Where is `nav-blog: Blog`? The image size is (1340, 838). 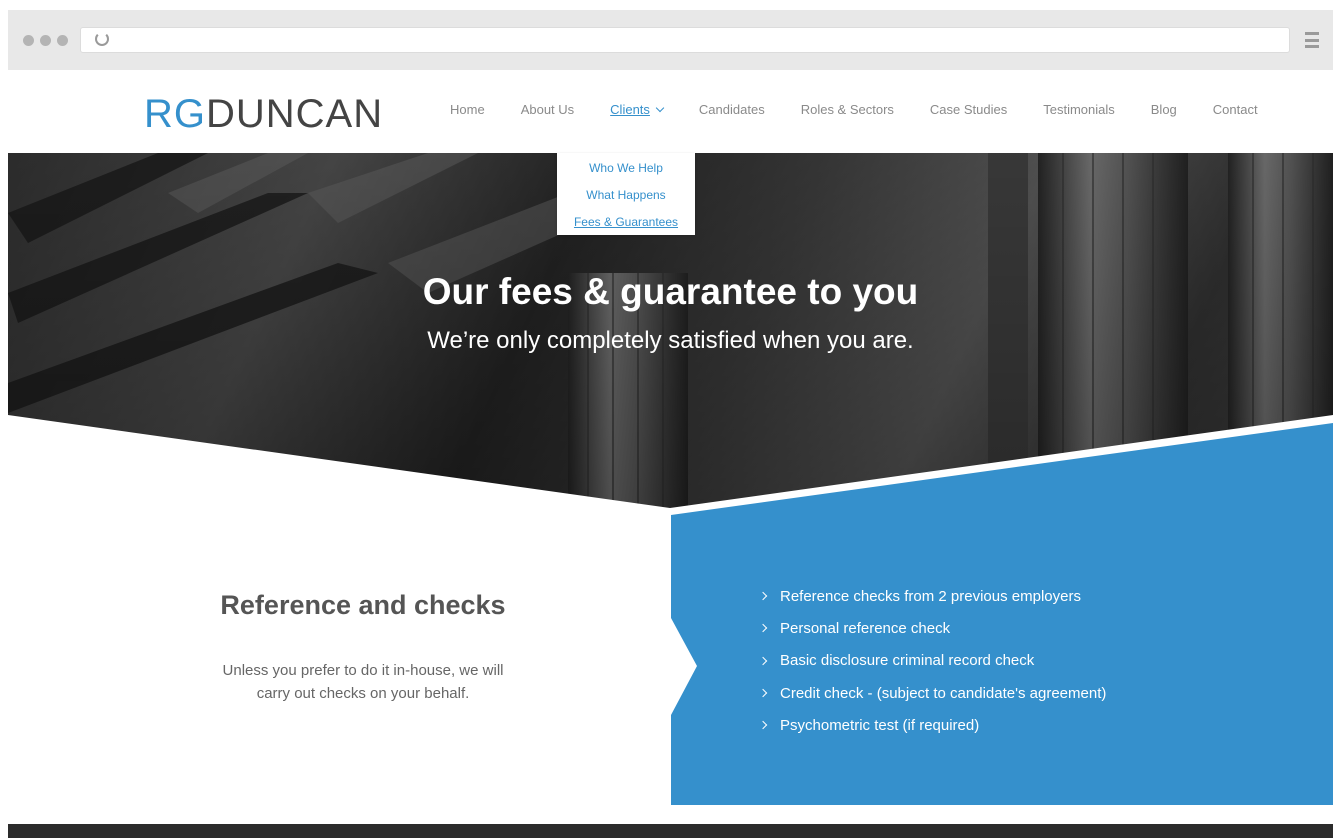 nav-blog: Blog is located at coordinates (1164, 109).